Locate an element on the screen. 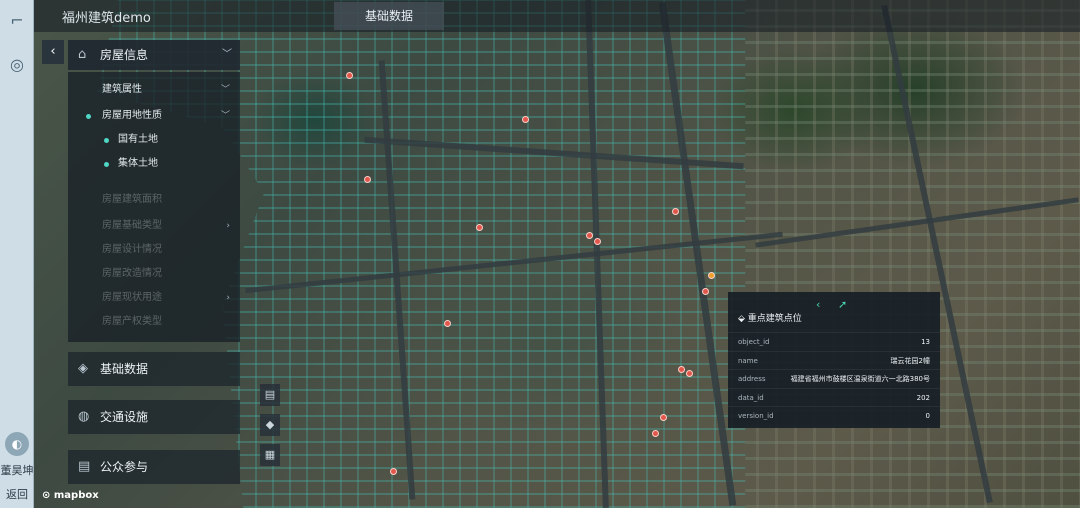 The height and width of the screenshot is (508, 1080). home-icon: ⌐ is located at coordinates (17, 21).